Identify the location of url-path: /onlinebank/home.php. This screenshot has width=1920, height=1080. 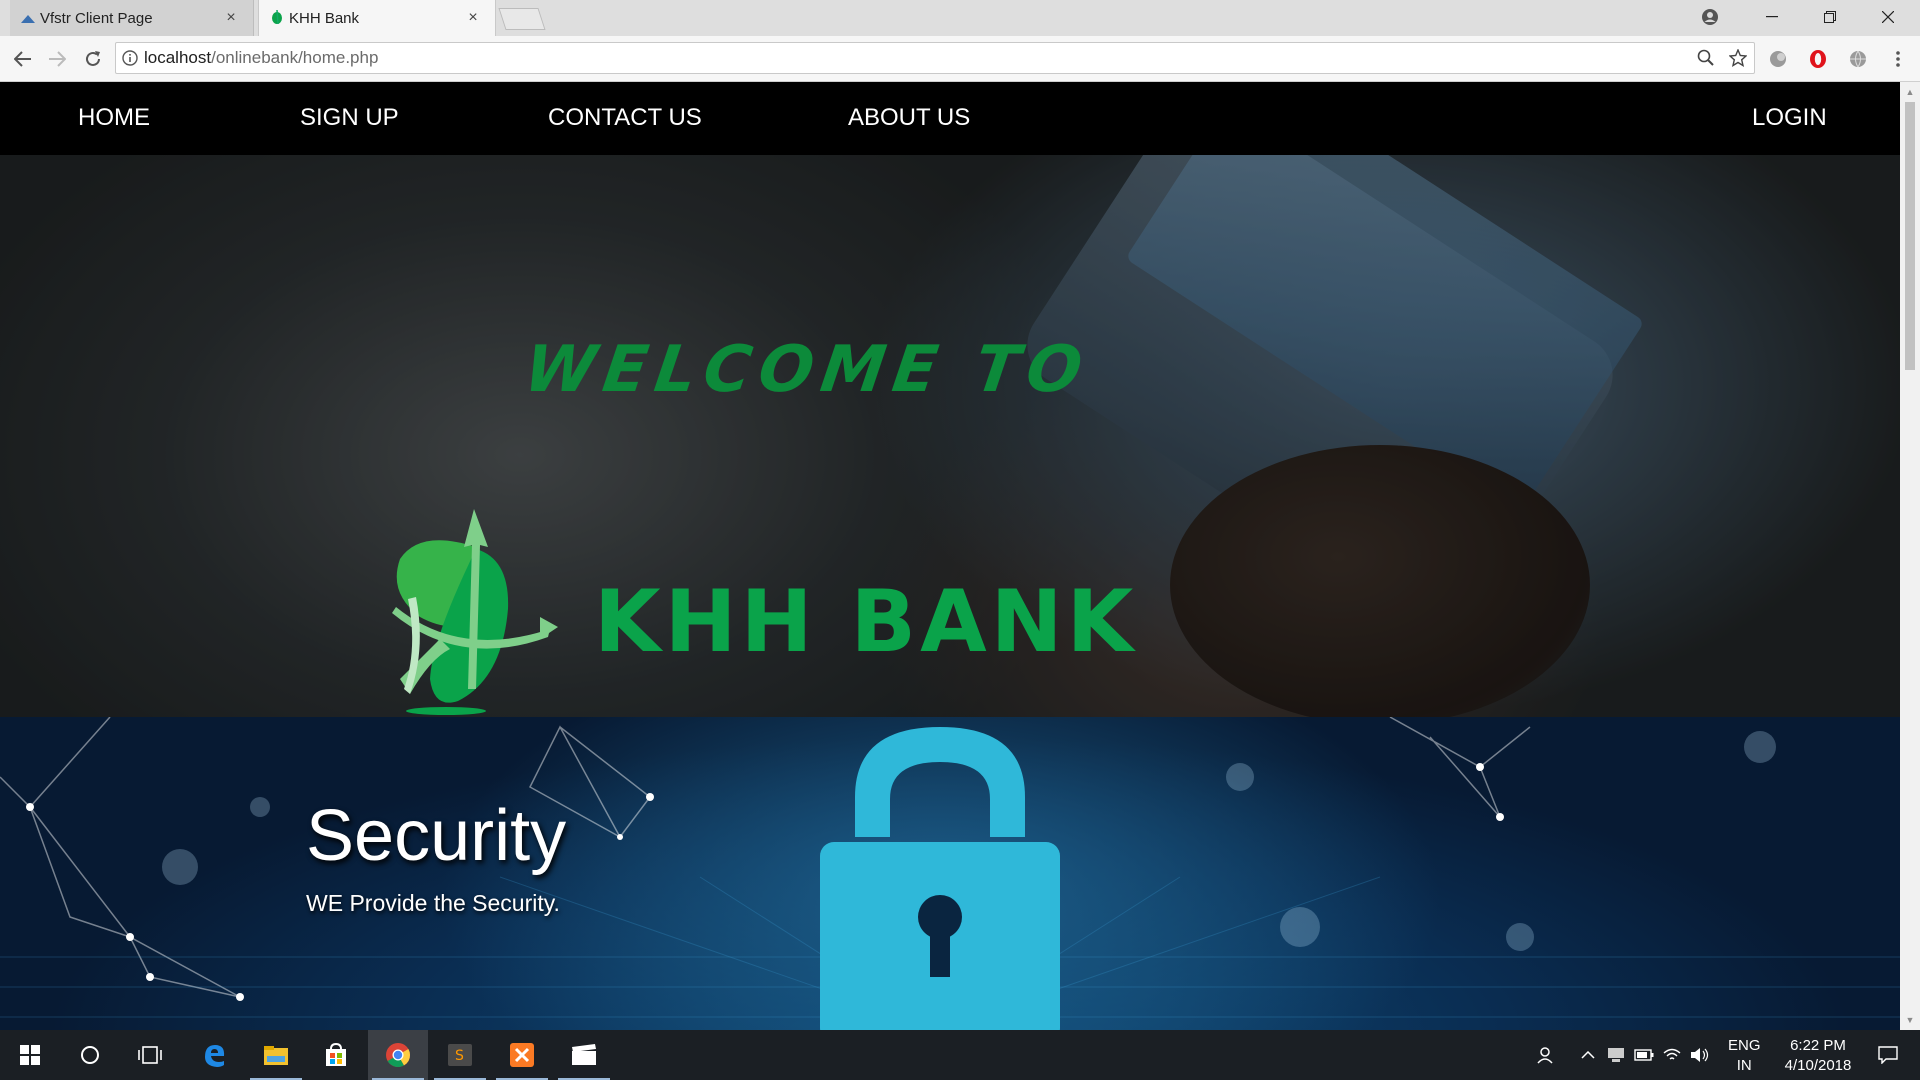
(295, 57).